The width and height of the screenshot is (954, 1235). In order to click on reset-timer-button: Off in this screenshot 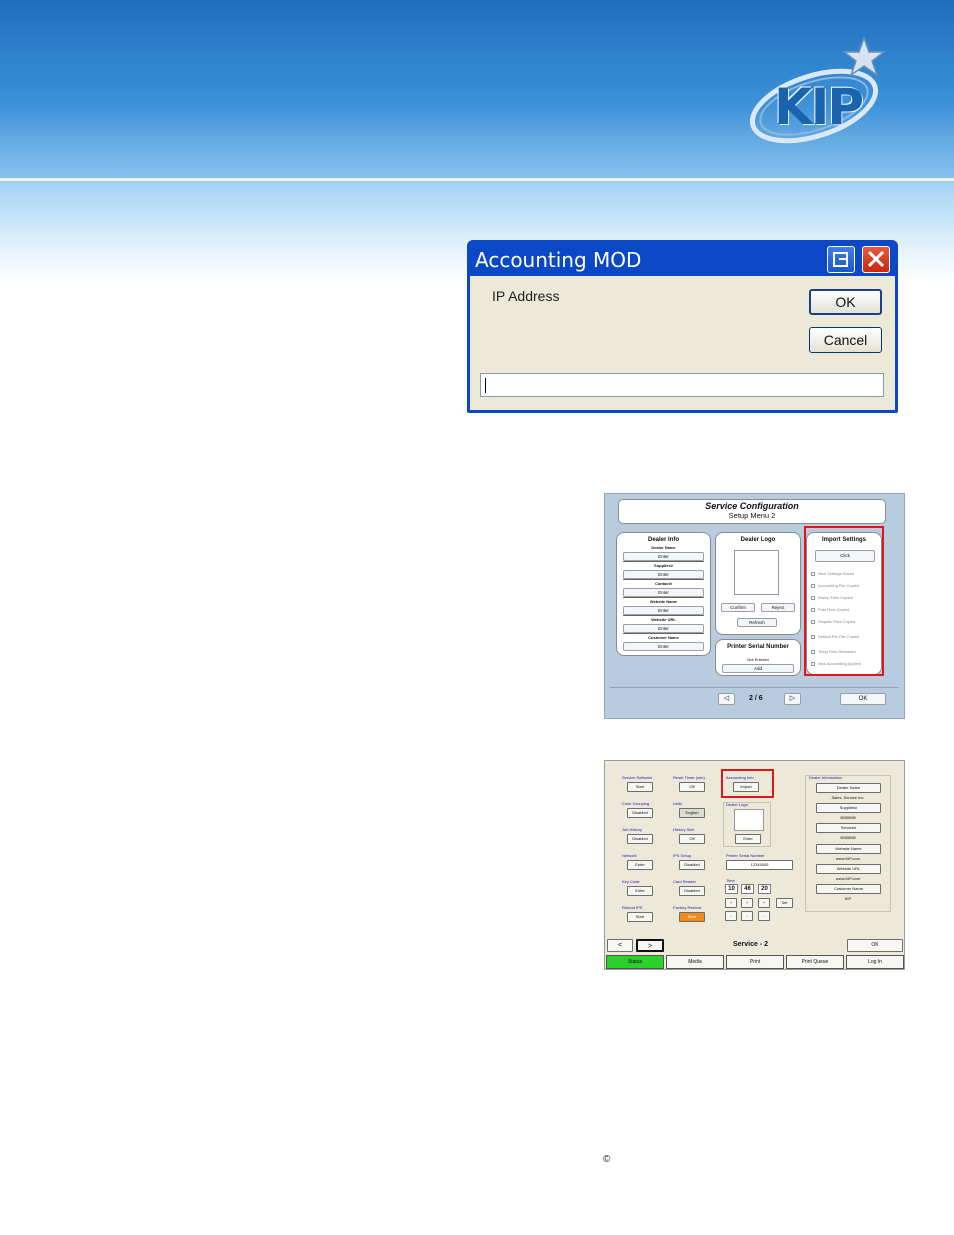, I will do `click(692, 787)`.